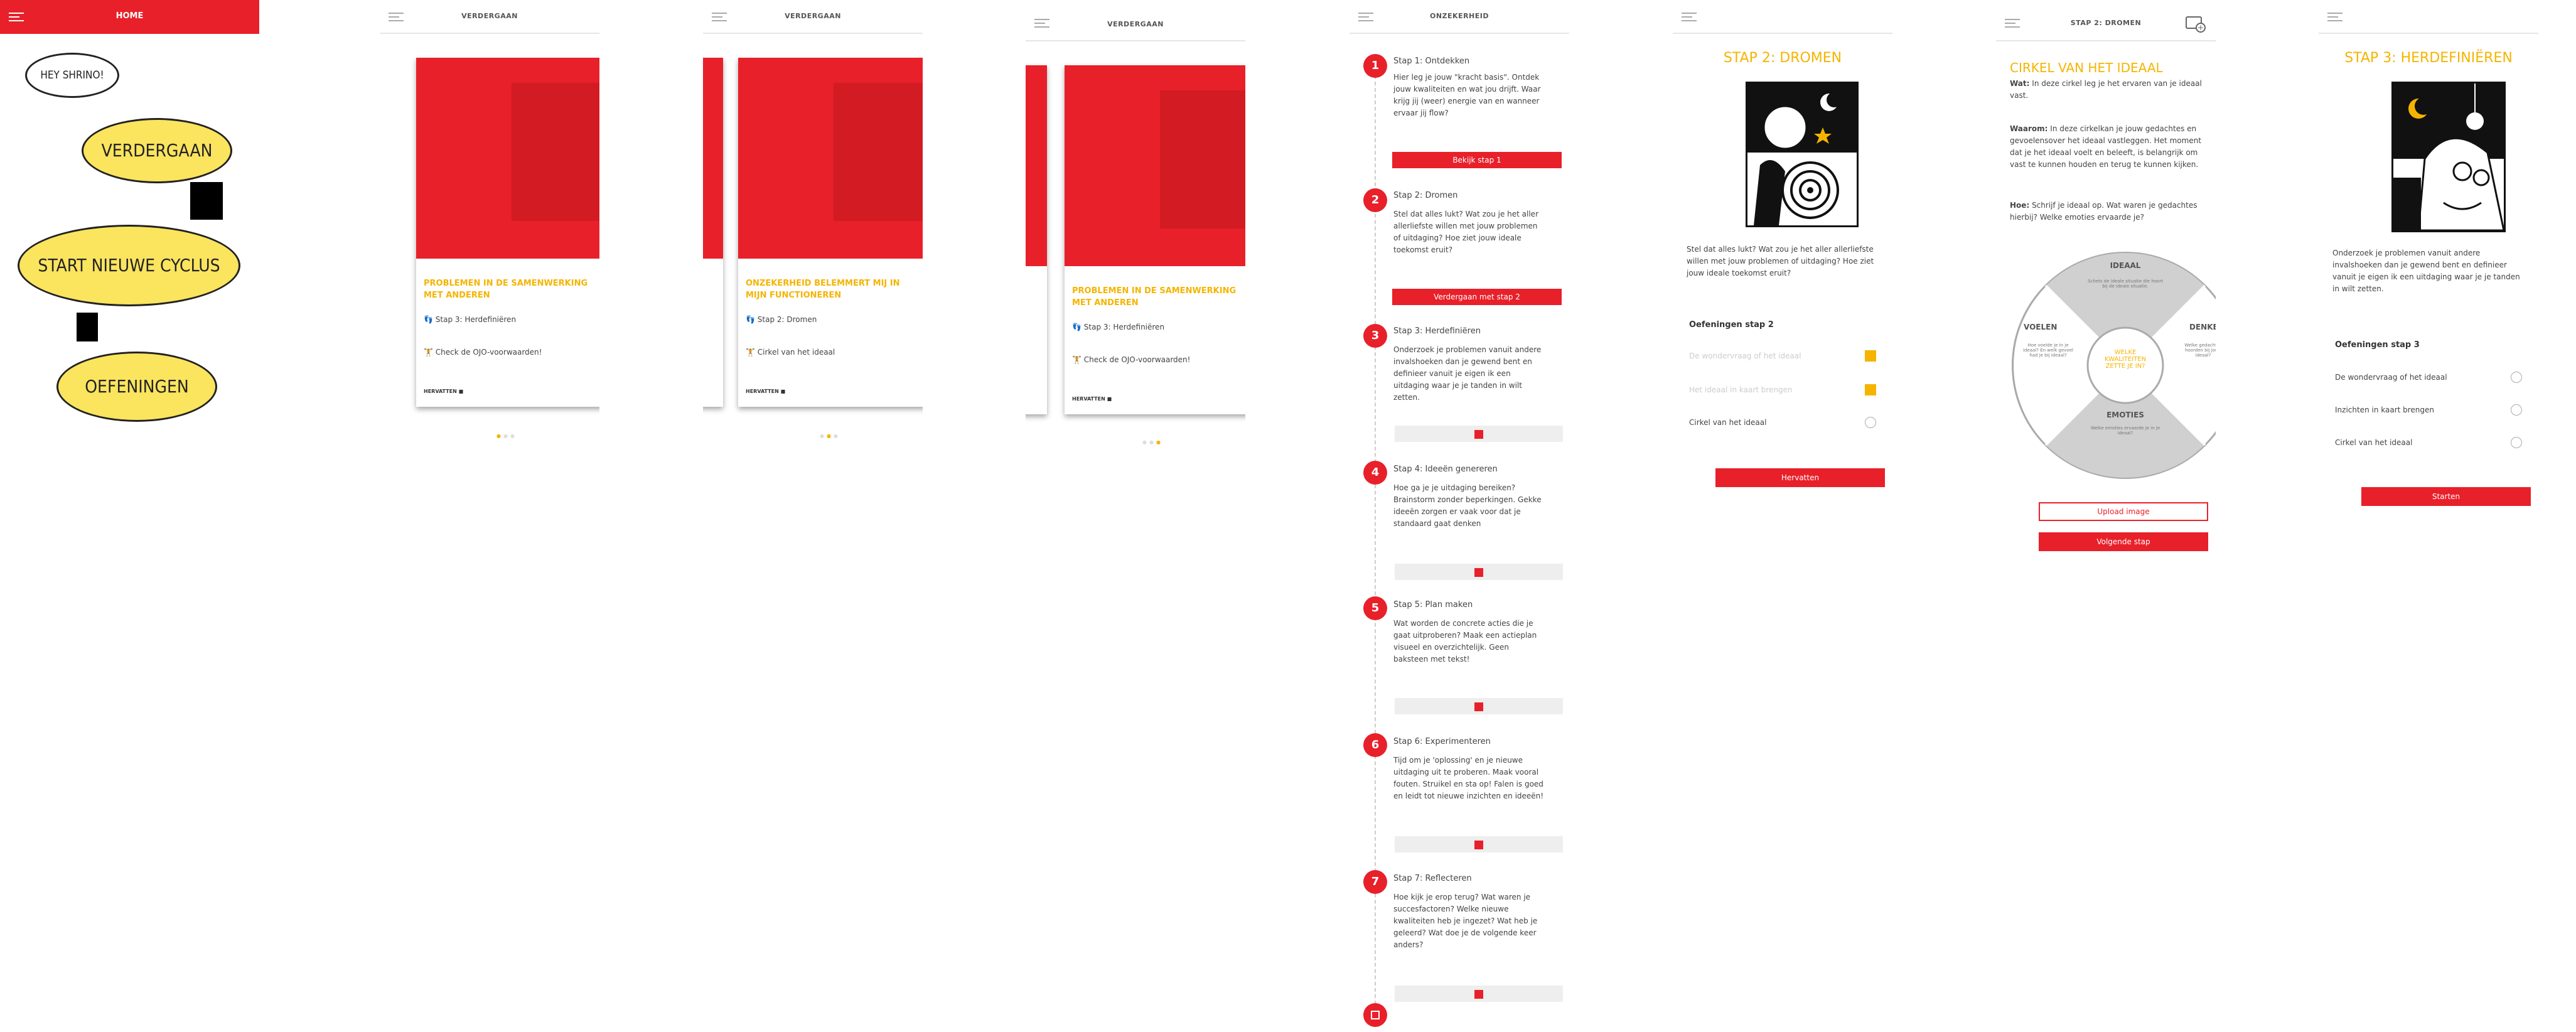  Describe the element at coordinates (1124, 327) in the screenshot. I see `step-label: Stap 3: Herdefiniëren` at that location.